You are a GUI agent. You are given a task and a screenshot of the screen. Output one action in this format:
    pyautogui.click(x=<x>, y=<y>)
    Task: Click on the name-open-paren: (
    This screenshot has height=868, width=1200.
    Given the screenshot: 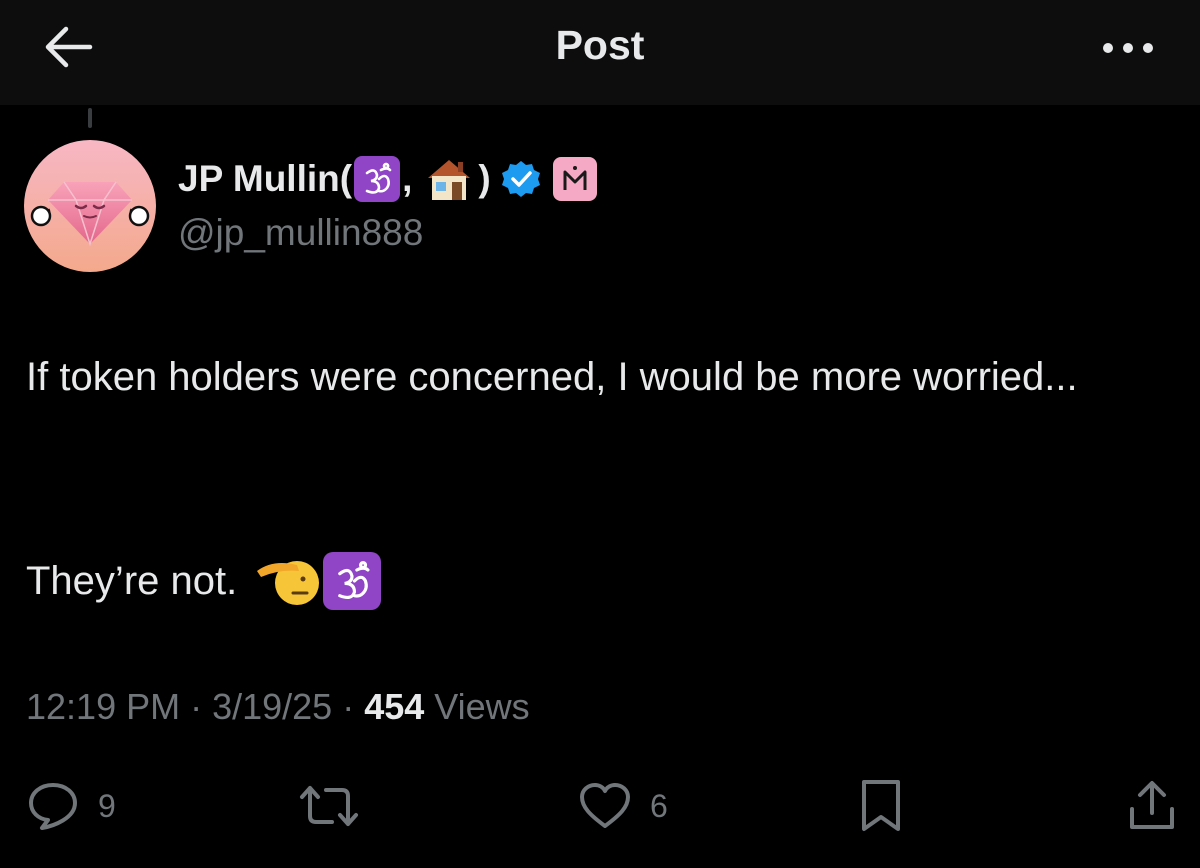 What is the action you would take?
    pyautogui.click(x=346, y=178)
    